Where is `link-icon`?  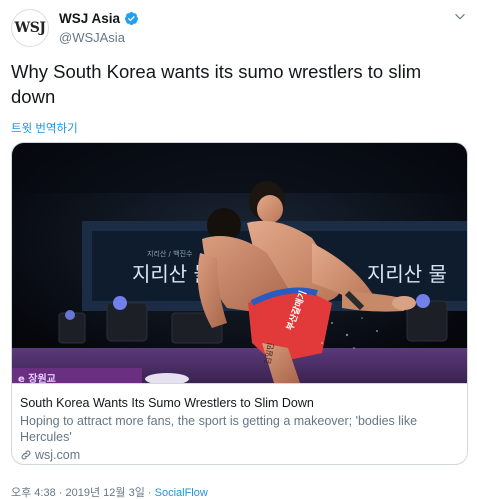
link-icon is located at coordinates (26, 455).